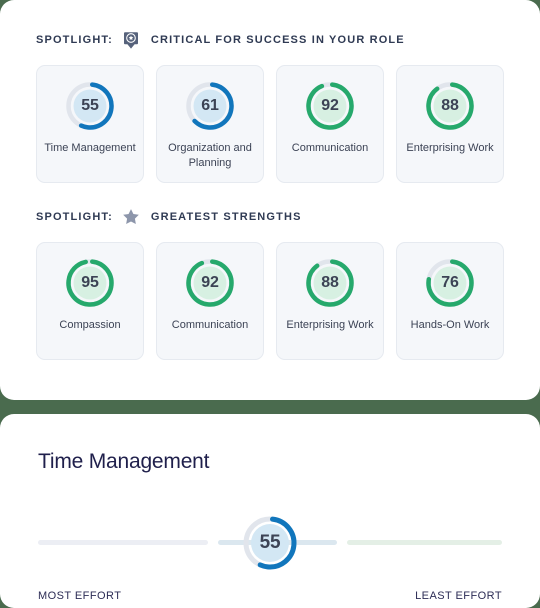 This screenshot has height=608, width=540. I want to click on score-card-label: Compassion, so click(90, 325).